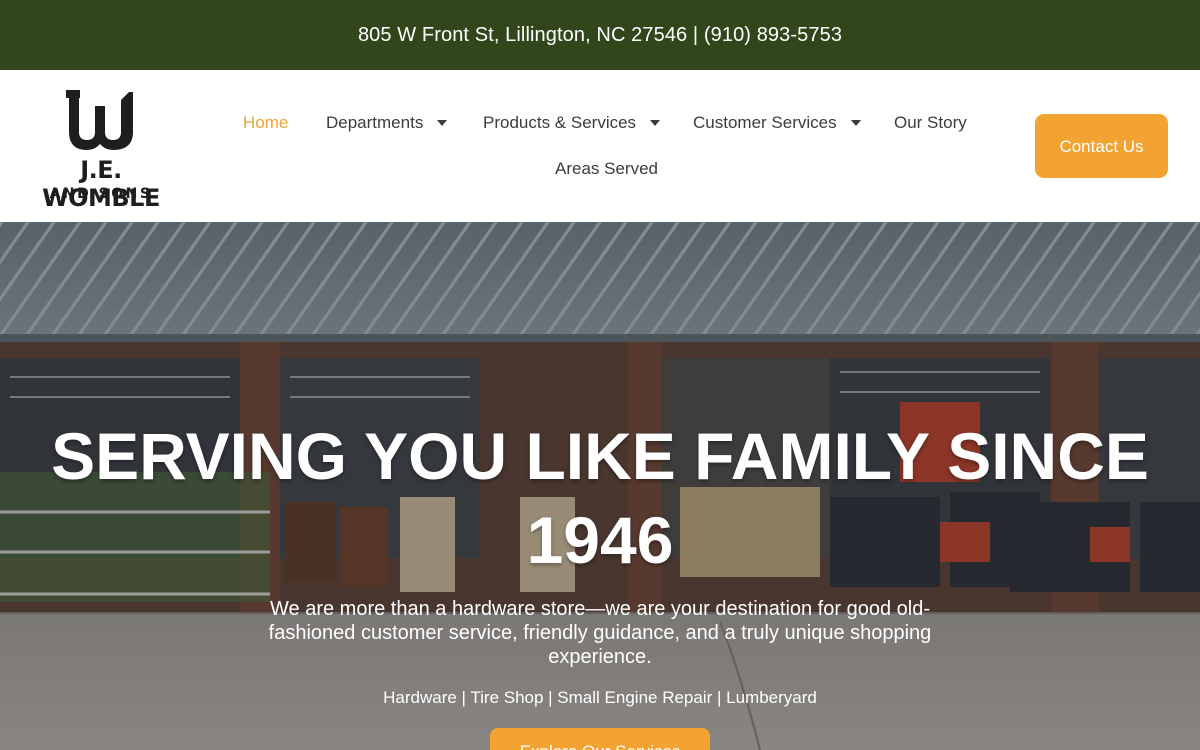 Image resolution: width=1200 pixels, height=750 pixels. I want to click on nav-areas-served: Areas Served, so click(606, 169).